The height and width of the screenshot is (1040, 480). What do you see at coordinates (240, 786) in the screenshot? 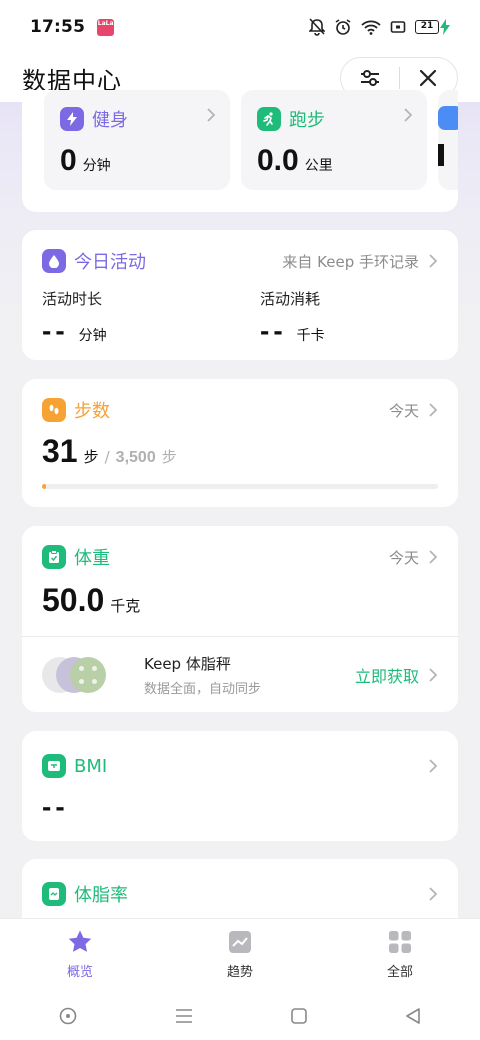
I see `bmi-card: BMI --` at bounding box center [240, 786].